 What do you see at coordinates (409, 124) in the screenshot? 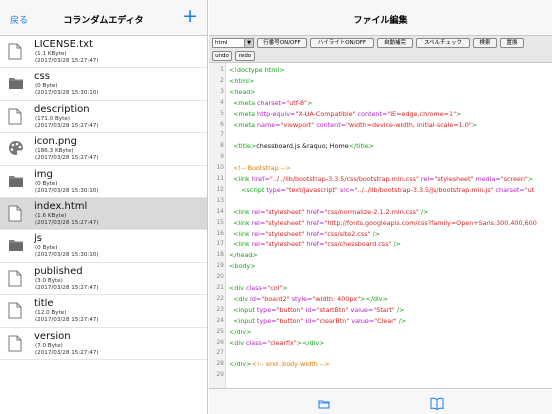
I see `code-token: "width=device-width, initial-scale=1.0"` at bounding box center [409, 124].